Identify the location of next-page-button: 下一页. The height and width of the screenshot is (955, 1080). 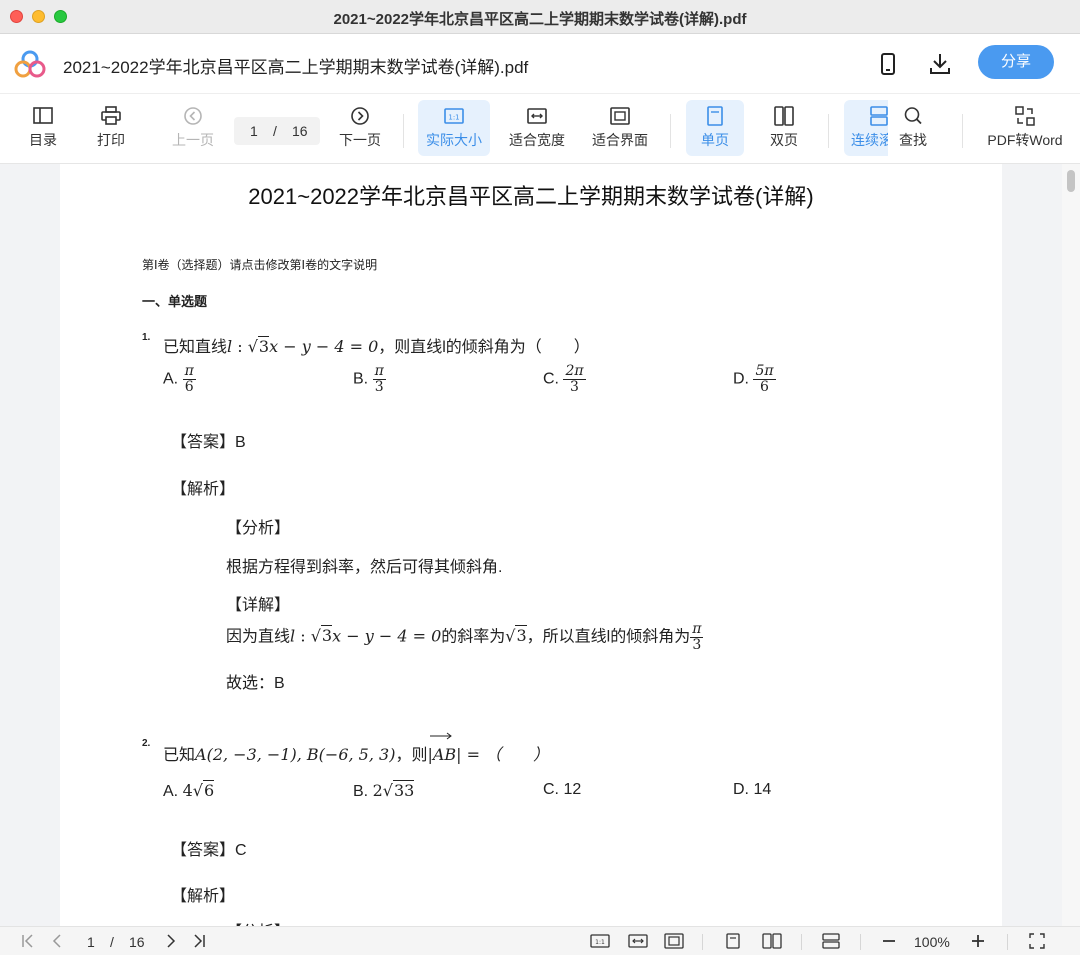
(360, 128).